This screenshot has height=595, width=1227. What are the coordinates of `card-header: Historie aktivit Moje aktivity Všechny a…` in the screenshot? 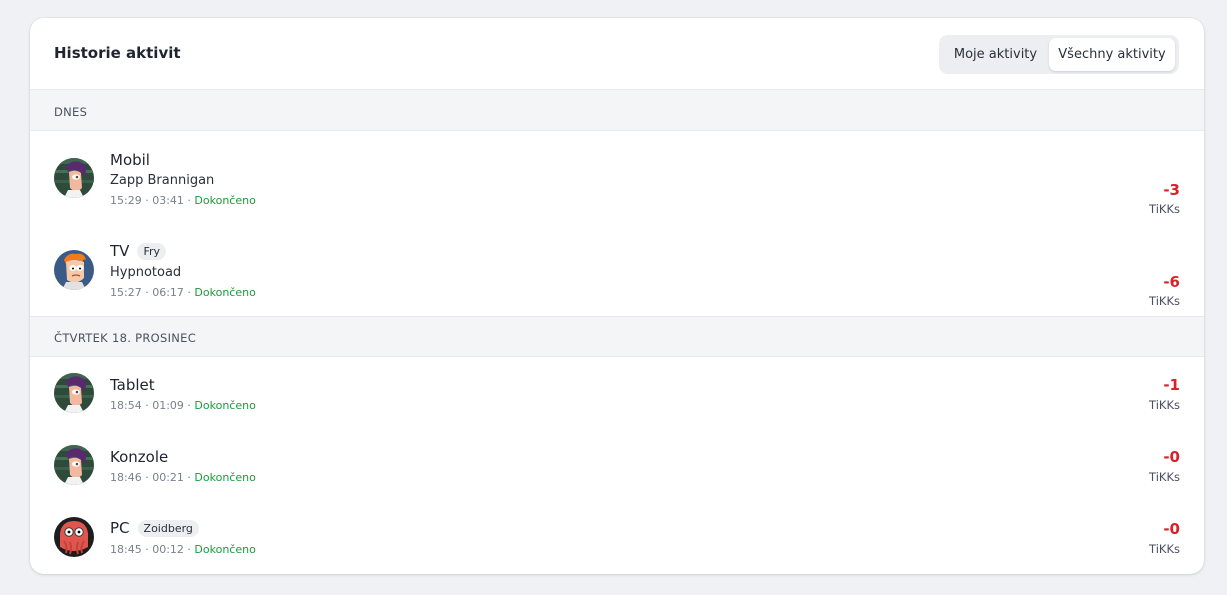 It's located at (617, 54).